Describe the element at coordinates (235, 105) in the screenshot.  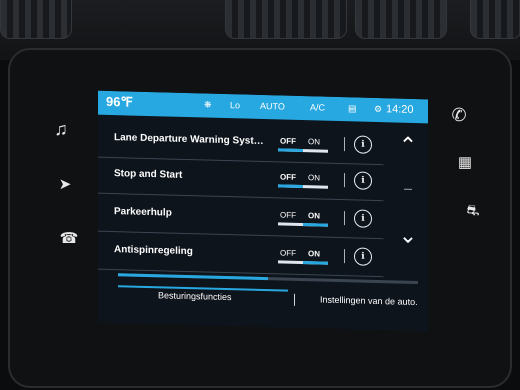
I see `fan-level: Lo` at that location.